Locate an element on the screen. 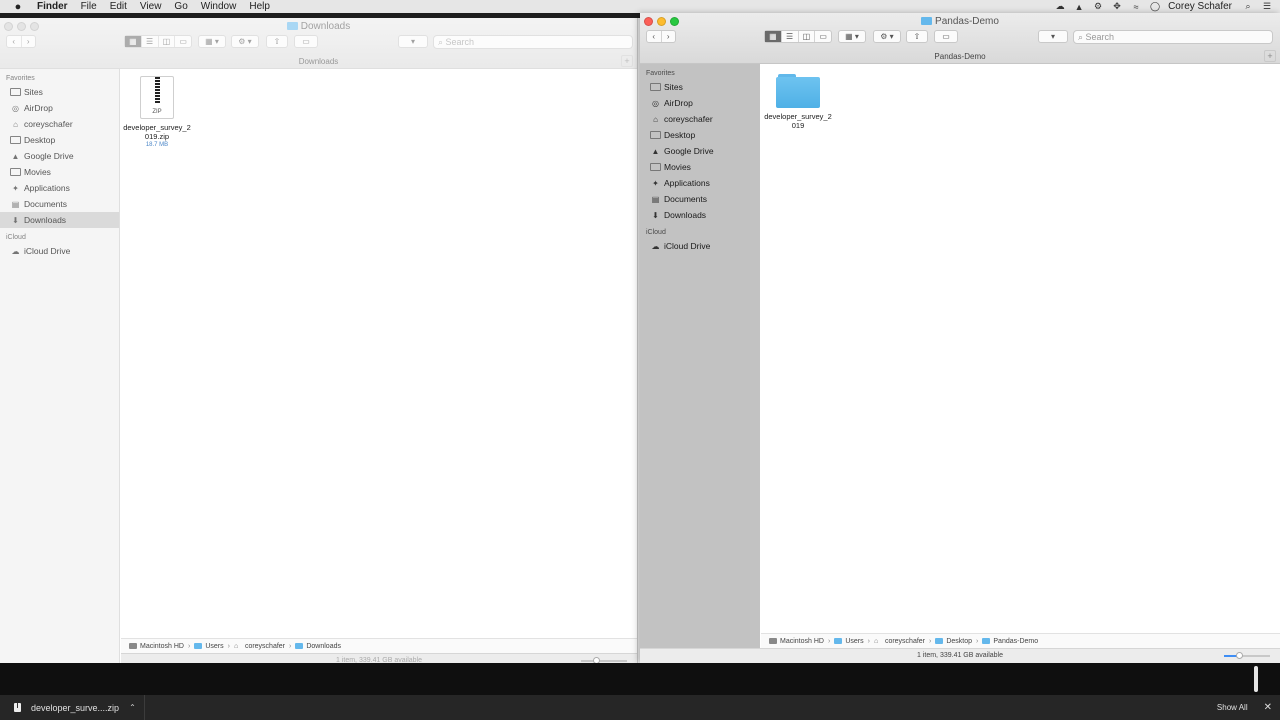 Image resolution: width=1280 pixels, height=720 pixels. home-icon: ⌂ is located at coordinates (15, 124).